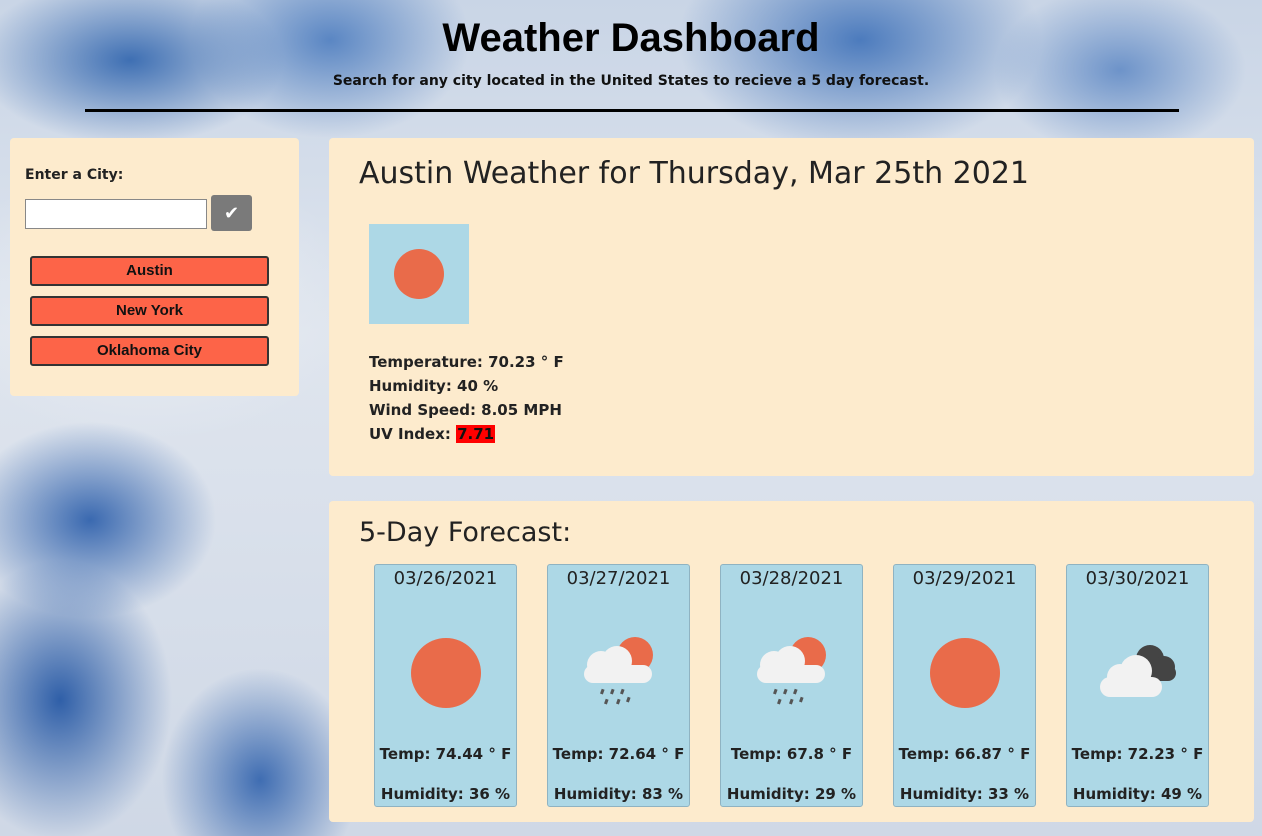 Image resolution: width=1262 pixels, height=836 pixels. I want to click on wind-speed-text: Wind Speed: 8.05 MPH, so click(465, 410).